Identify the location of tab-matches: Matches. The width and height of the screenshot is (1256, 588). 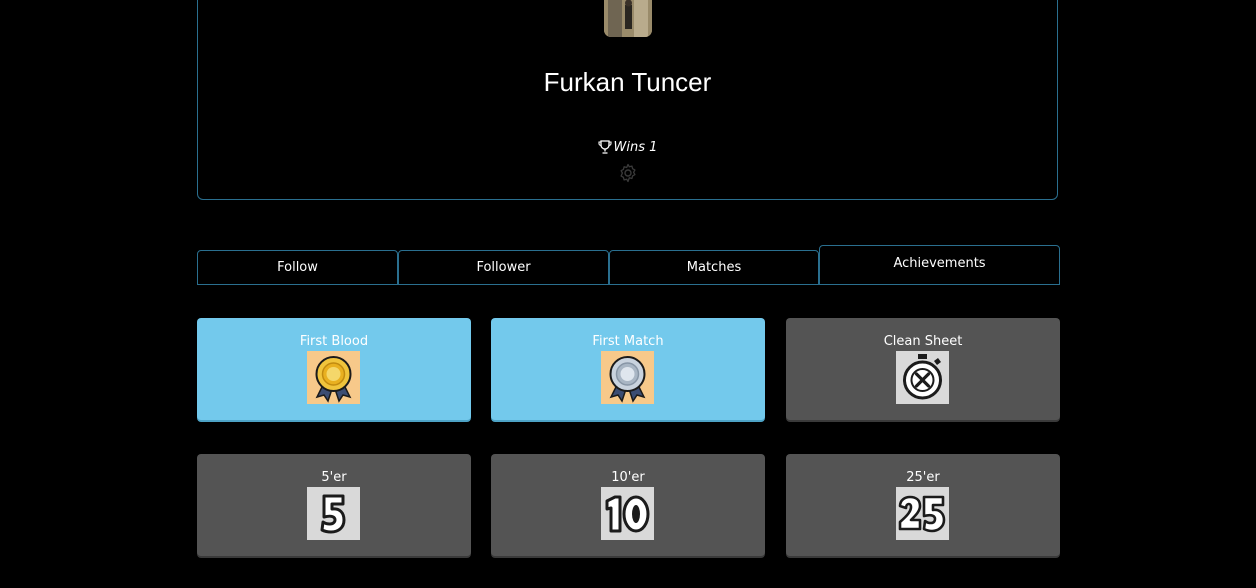
(714, 267).